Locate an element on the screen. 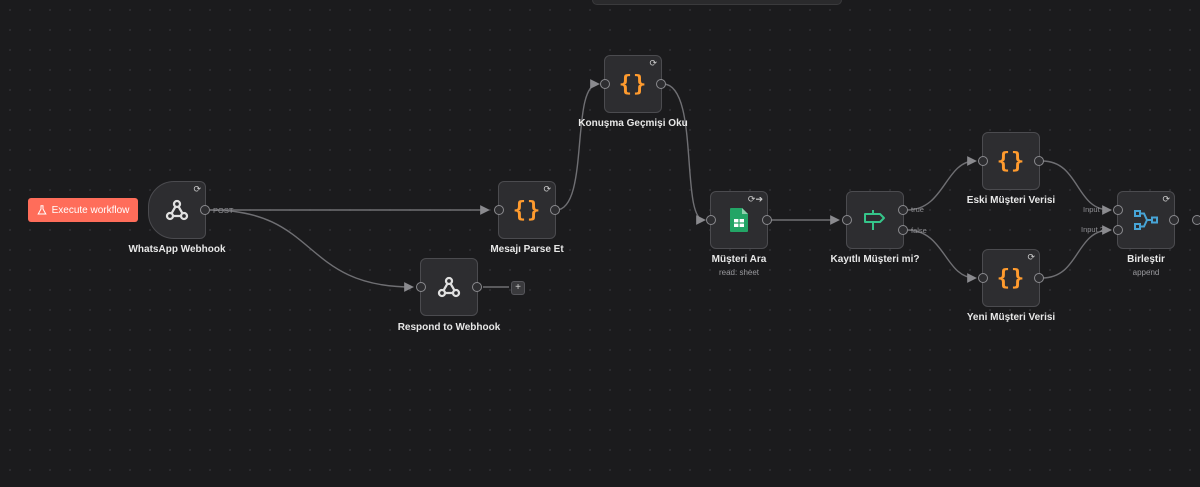 This screenshot has width=1200, height=487. if-signpost-icon is located at coordinates (874, 220).